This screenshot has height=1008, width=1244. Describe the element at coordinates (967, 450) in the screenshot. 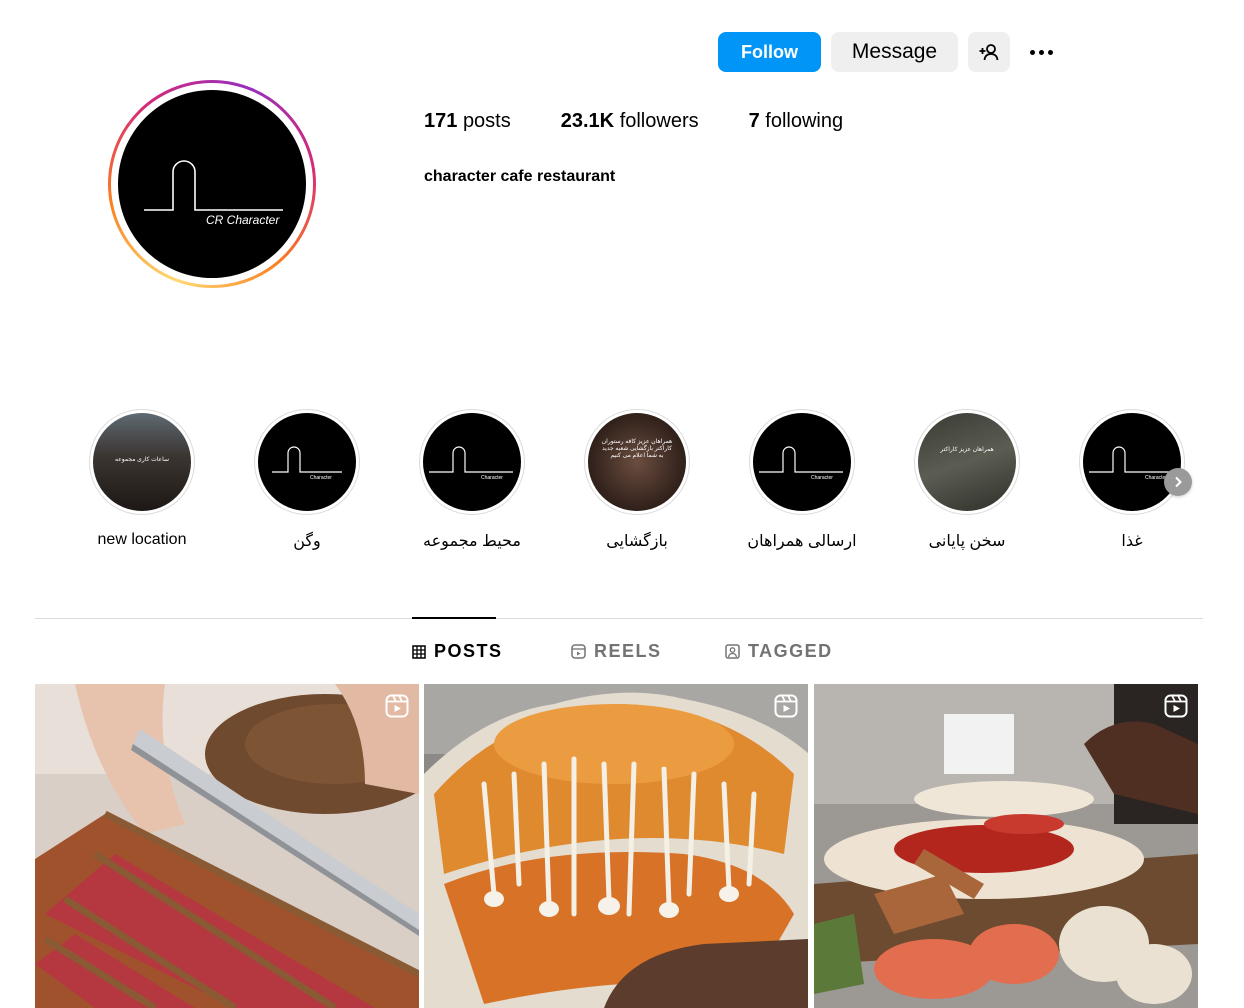

I see `highlight-cover-text: همراهان عزیز کاراکتر` at that location.